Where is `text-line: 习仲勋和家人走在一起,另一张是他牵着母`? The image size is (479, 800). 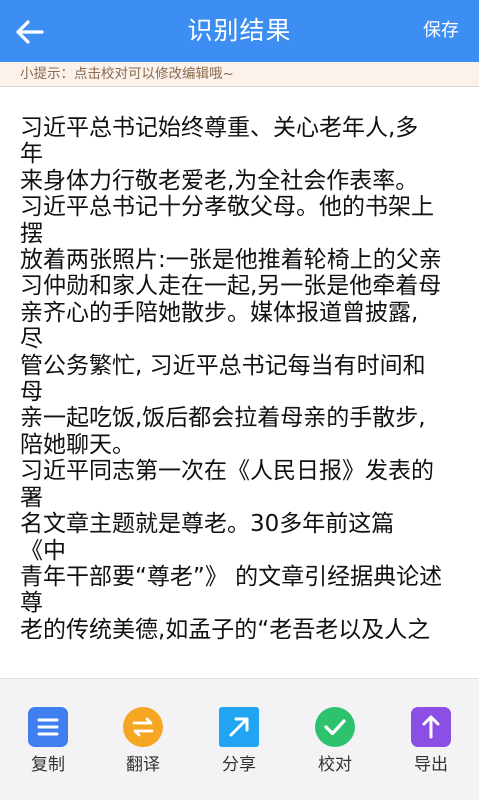 text-line: 习仲勋和家人走在一起,另一张是他牵着母 is located at coordinates (231, 286).